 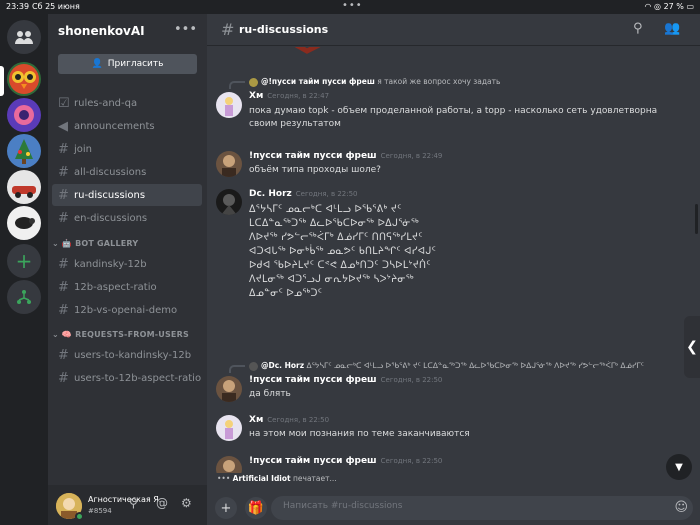 I want to click on gift-button: 🎁, so click(x=256, y=508).